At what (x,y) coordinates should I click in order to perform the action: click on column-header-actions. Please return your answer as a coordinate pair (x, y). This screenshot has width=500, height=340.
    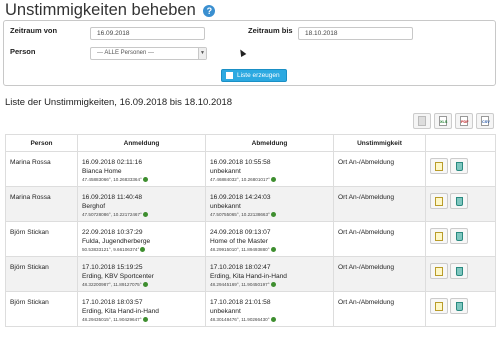
    Looking at the image, I should click on (460, 143).